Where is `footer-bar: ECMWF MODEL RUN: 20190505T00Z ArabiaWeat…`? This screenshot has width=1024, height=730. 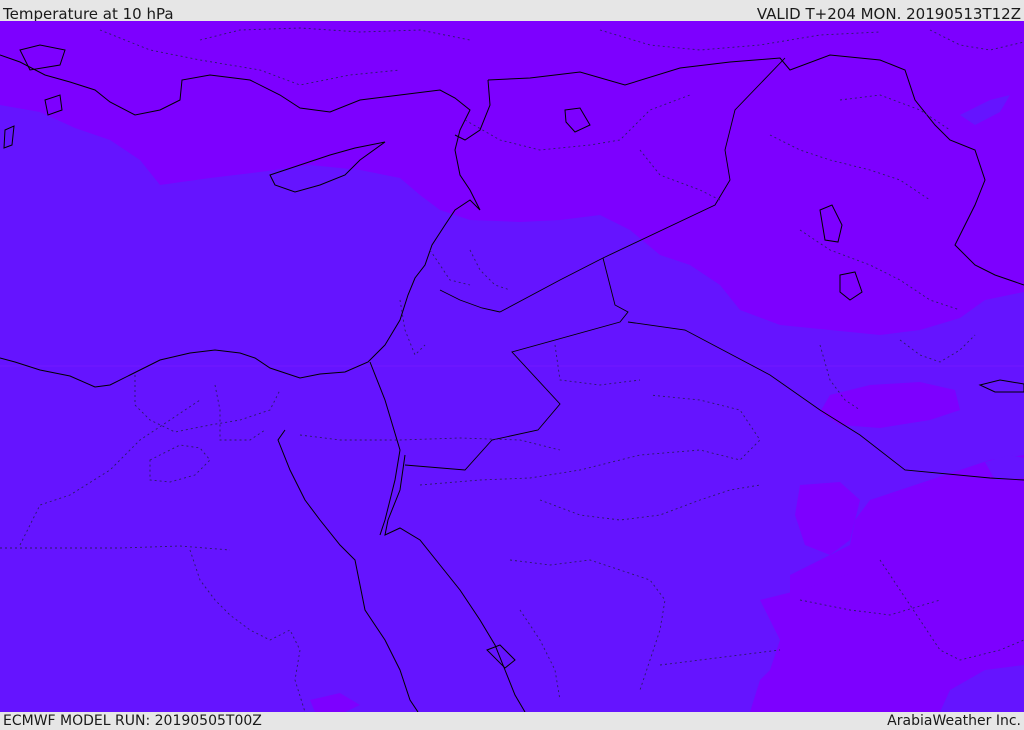 footer-bar: ECMWF MODEL RUN: 20190505T00Z ArabiaWeat… is located at coordinates (512, 720).